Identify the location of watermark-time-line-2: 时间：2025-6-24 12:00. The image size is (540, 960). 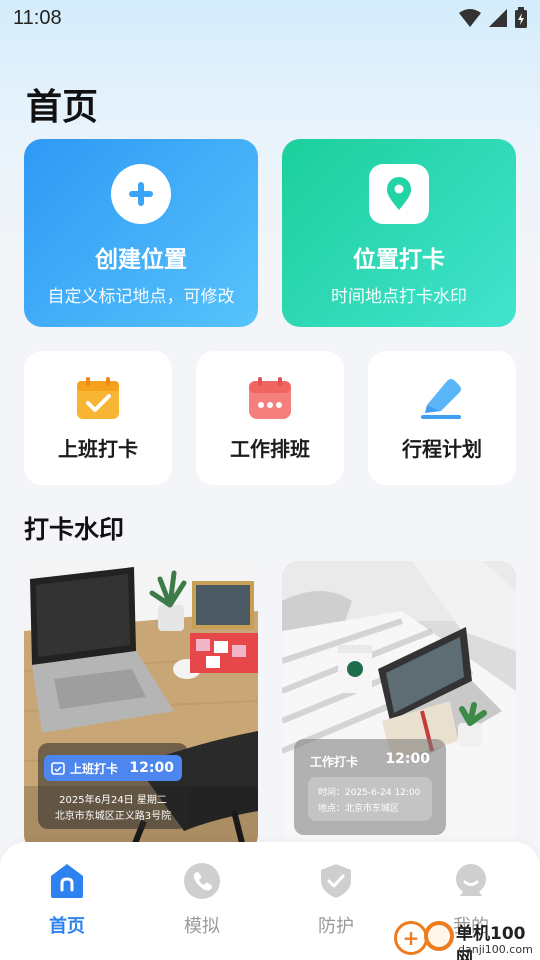
(369, 793).